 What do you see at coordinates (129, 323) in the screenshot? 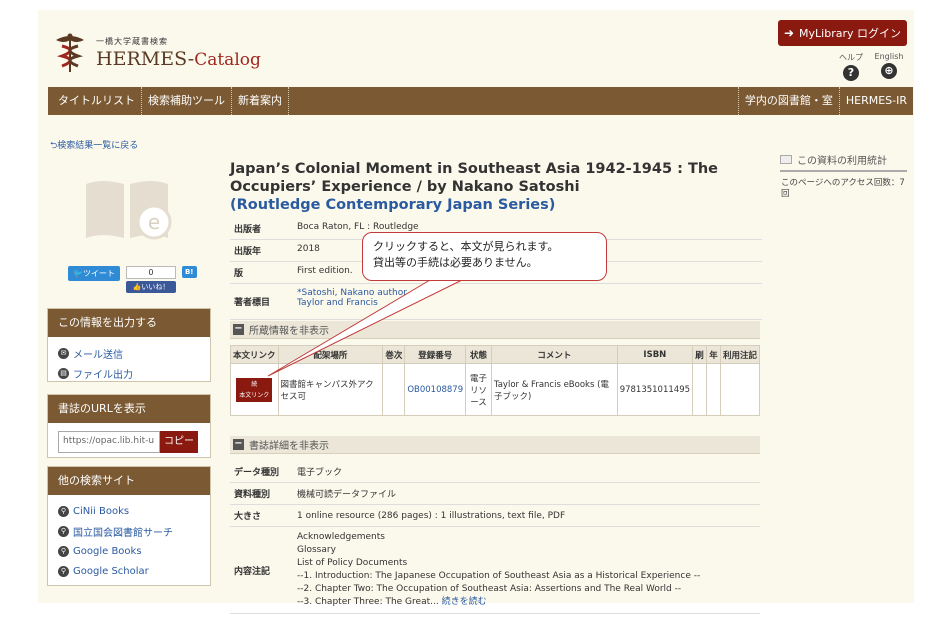
I see `export-panel-title: この情報を出力する` at bounding box center [129, 323].